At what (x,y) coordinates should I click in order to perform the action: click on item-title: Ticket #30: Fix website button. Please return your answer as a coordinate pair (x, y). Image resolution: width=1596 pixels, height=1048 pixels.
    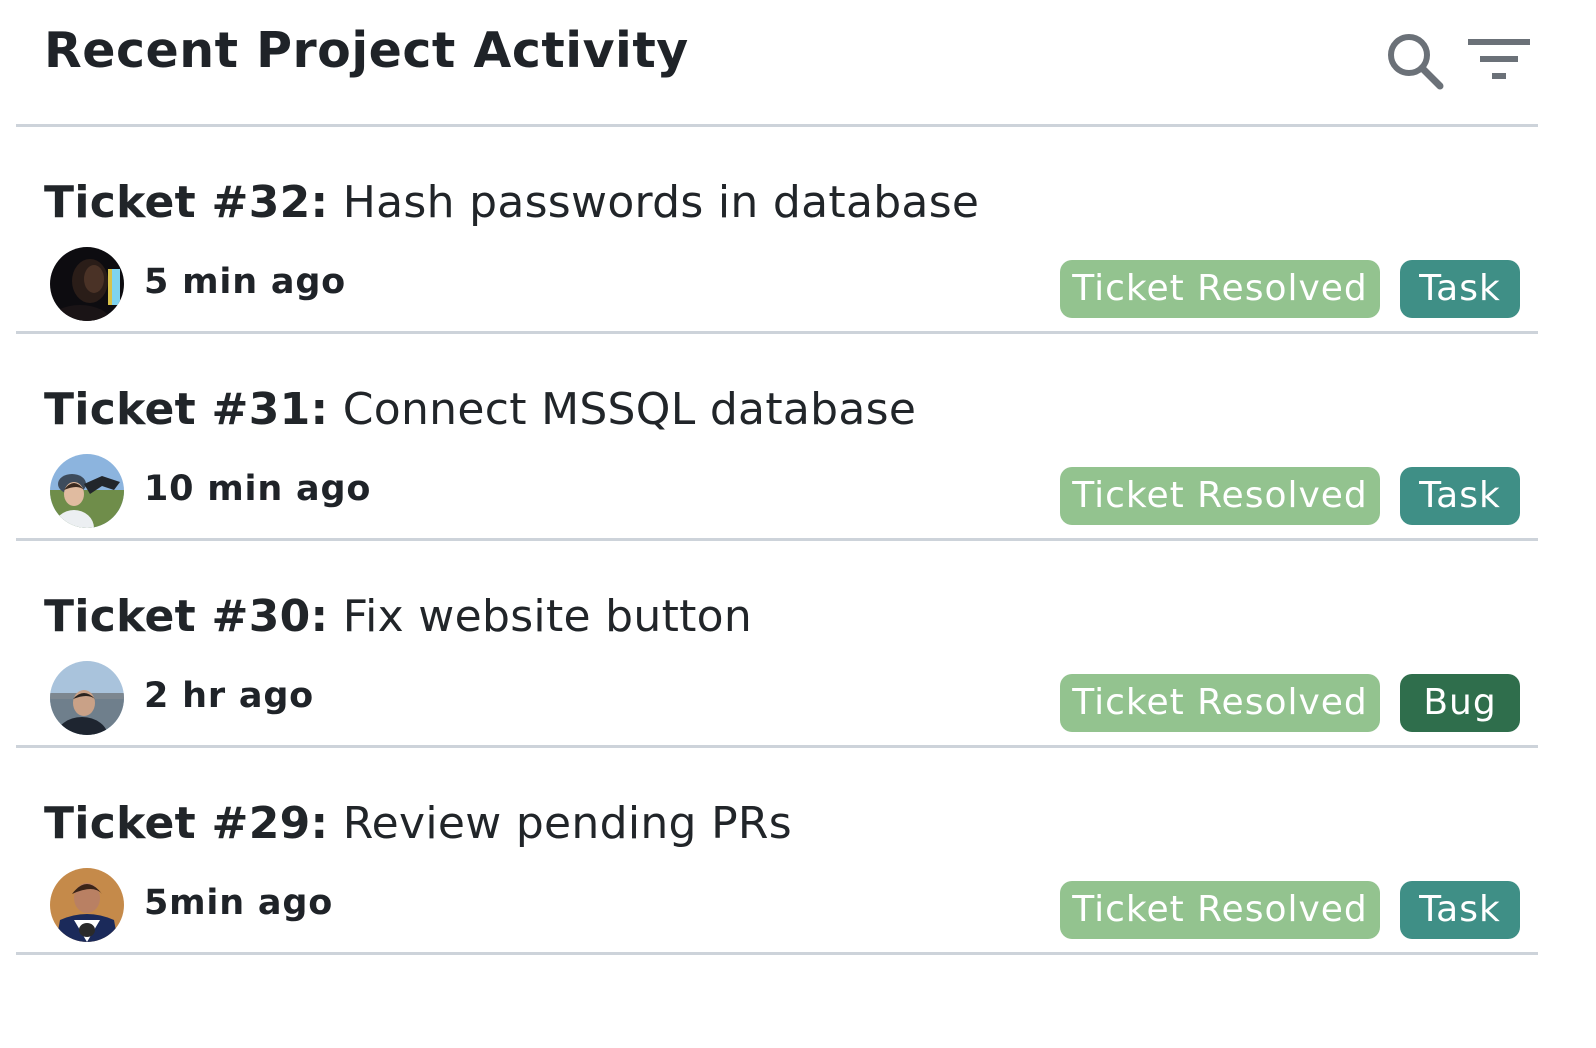
    Looking at the image, I should click on (398, 616).